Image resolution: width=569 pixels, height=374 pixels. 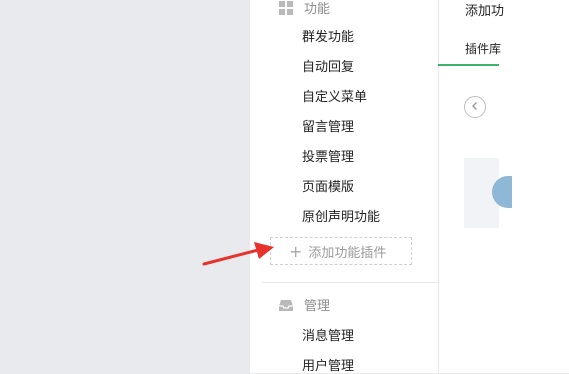 I want to click on section-title-manage: 管理, so click(x=317, y=306).